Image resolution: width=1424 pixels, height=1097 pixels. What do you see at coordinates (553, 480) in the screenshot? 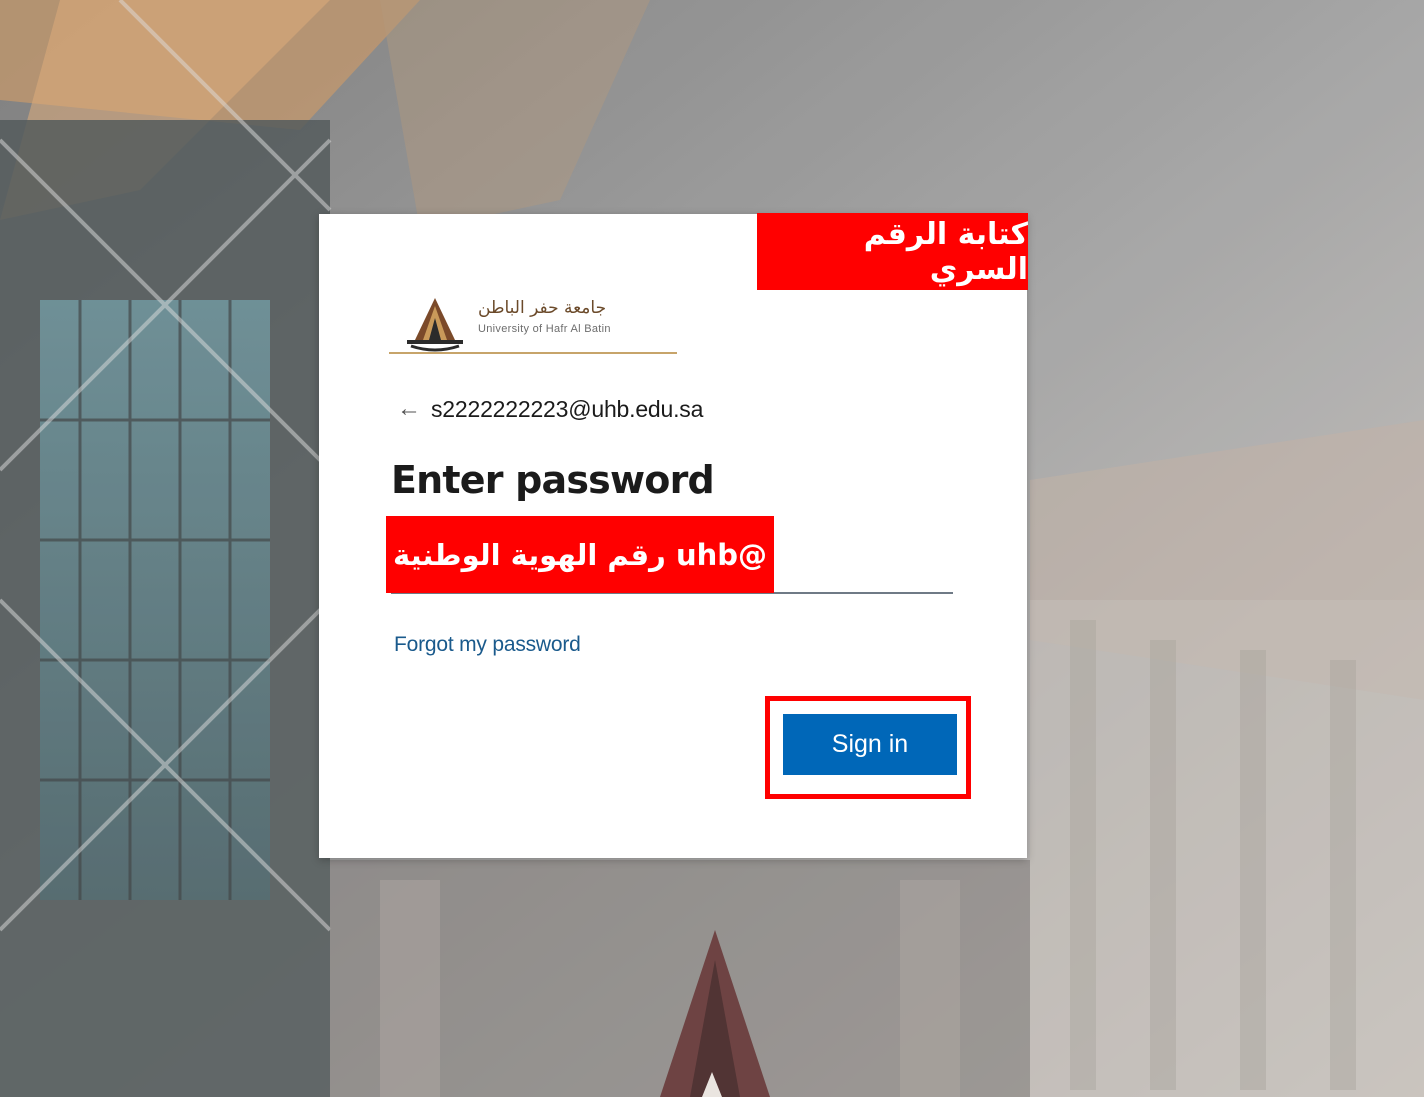
I see `page-title: Enter password` at bounding box center [553, 480].